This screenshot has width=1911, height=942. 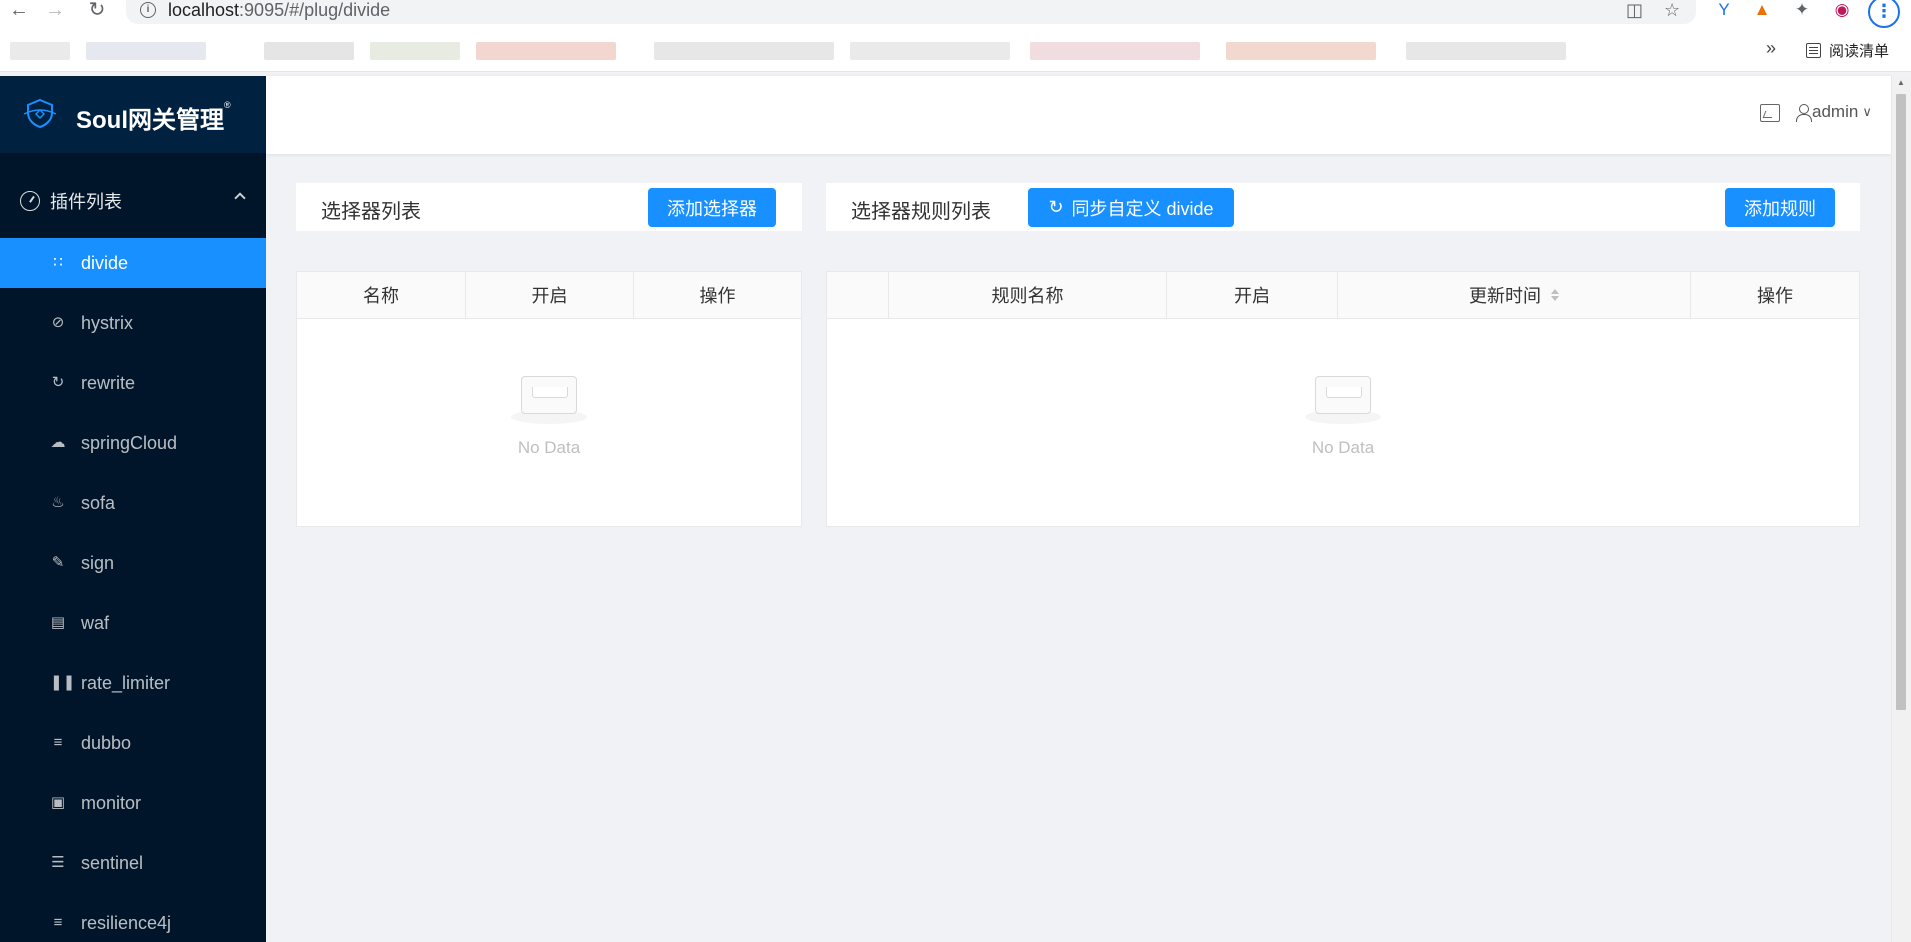 I want to click on extension-y-icon: Y, so click(x=1724, y=11).